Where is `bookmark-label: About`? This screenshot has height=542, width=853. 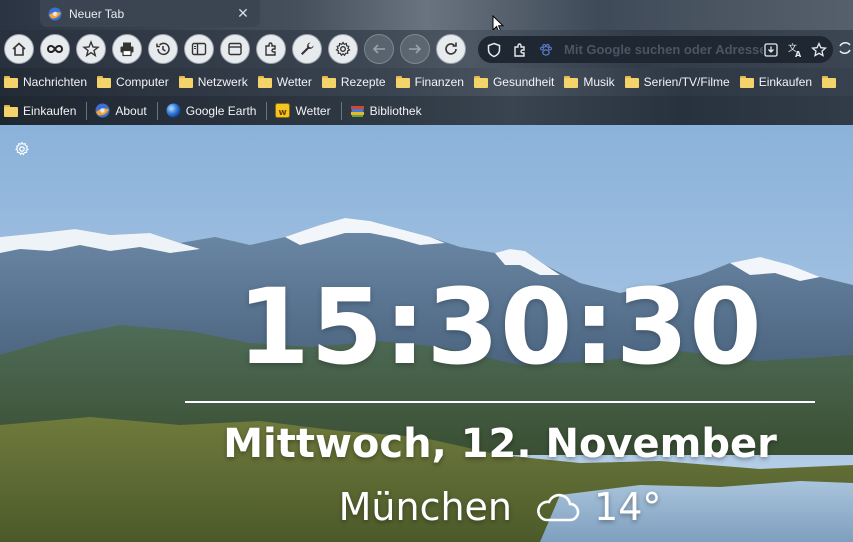
bookmark-label: About is located at coordinates (131, 110).